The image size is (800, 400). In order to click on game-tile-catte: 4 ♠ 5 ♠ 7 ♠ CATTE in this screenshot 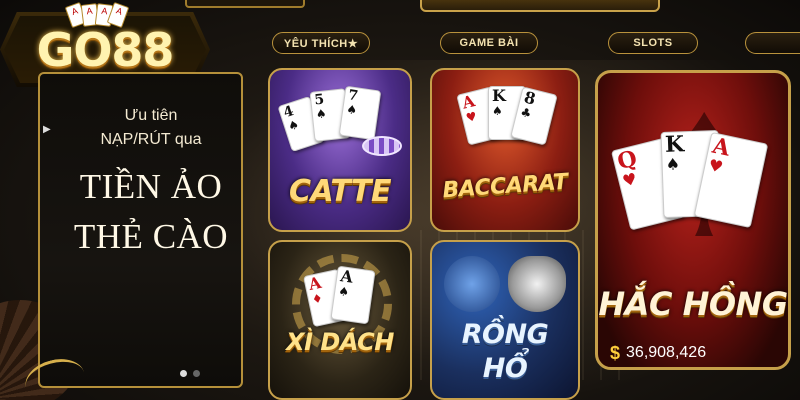, I will do `click(340, 150)`.